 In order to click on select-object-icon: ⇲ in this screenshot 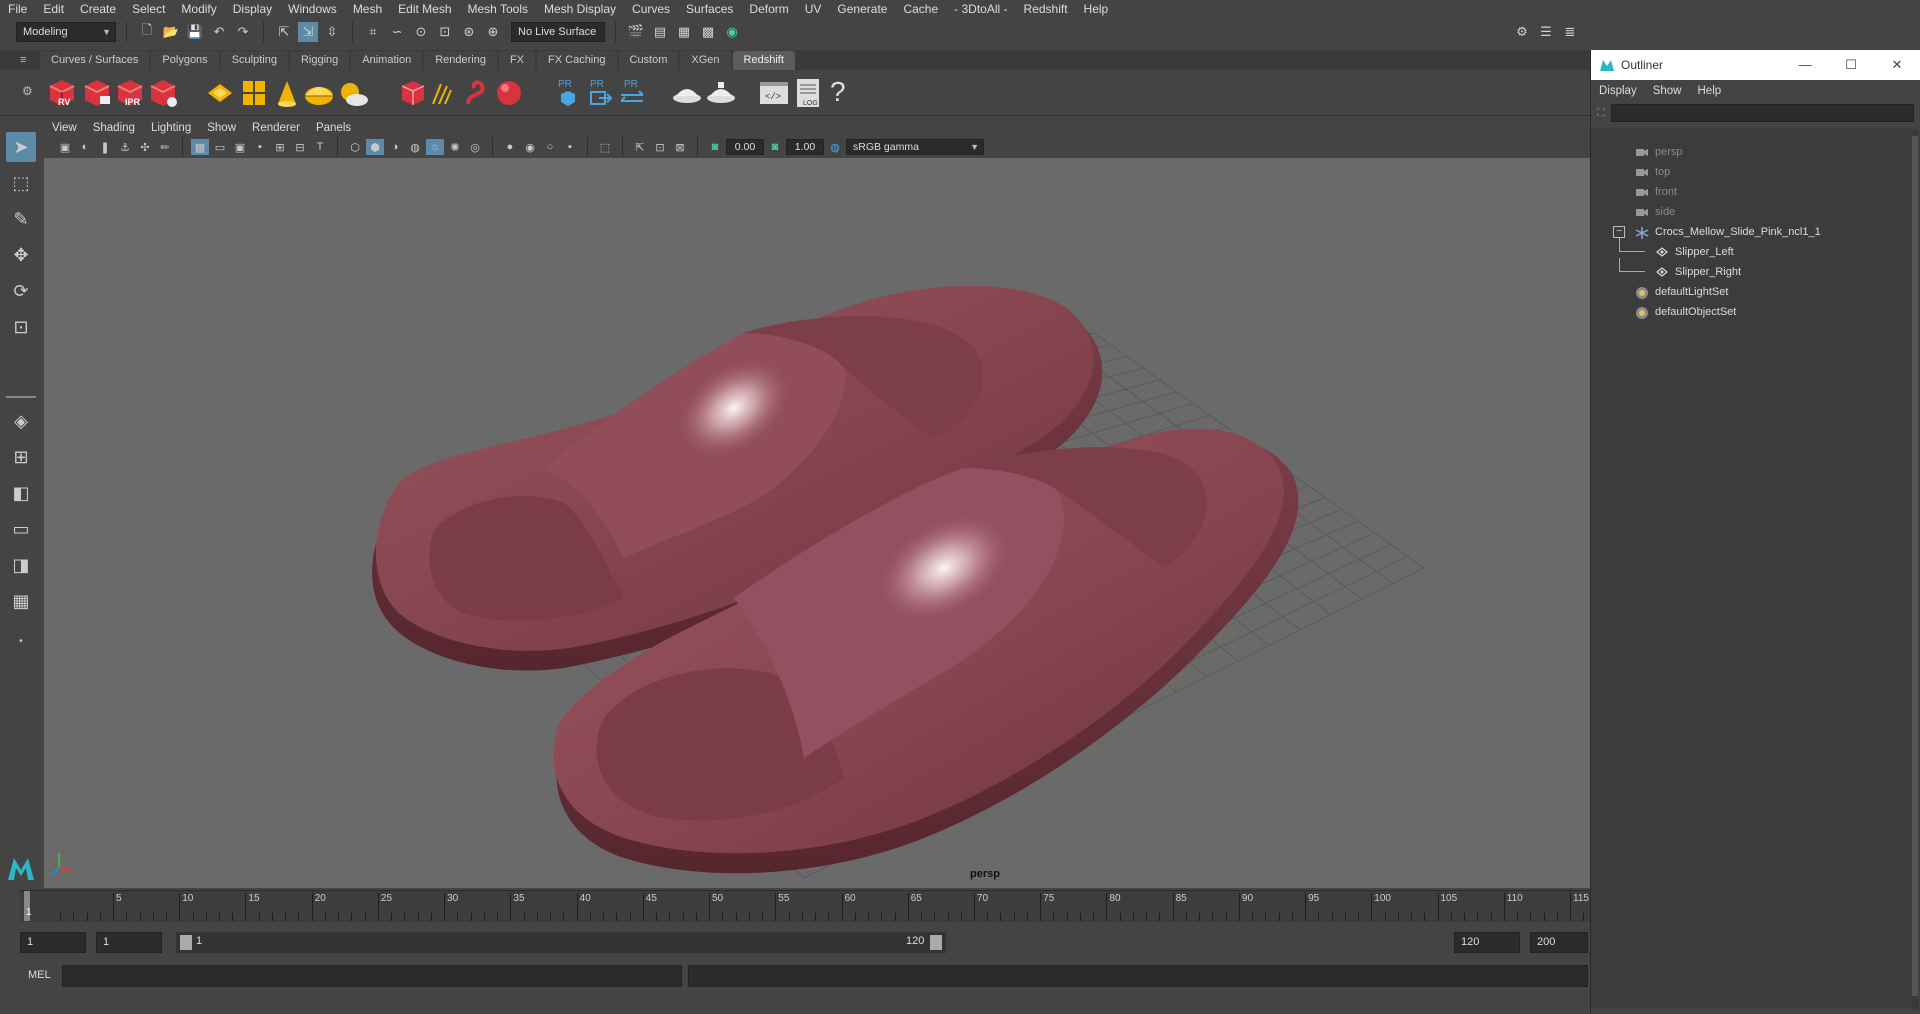, I will do `click(308, 32)`.